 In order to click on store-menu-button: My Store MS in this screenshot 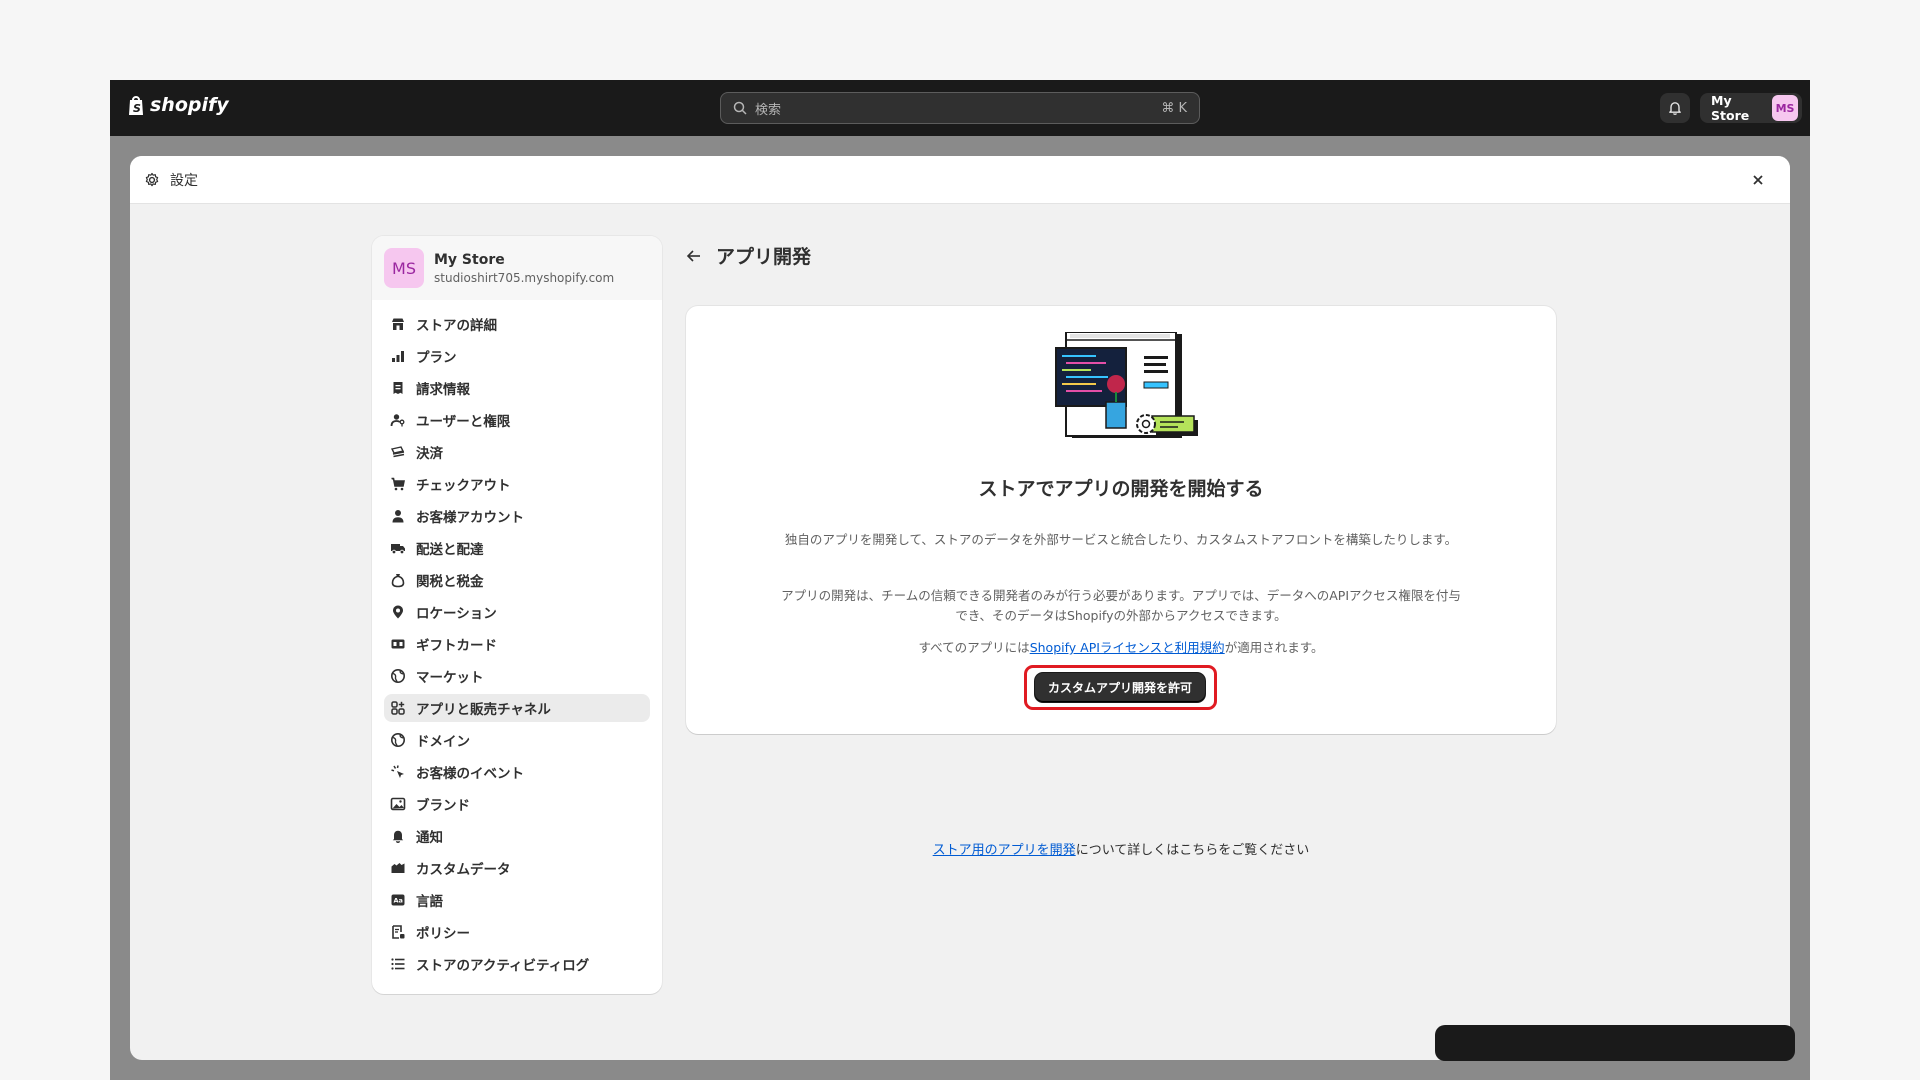, I will do `click(1751, 108)`.